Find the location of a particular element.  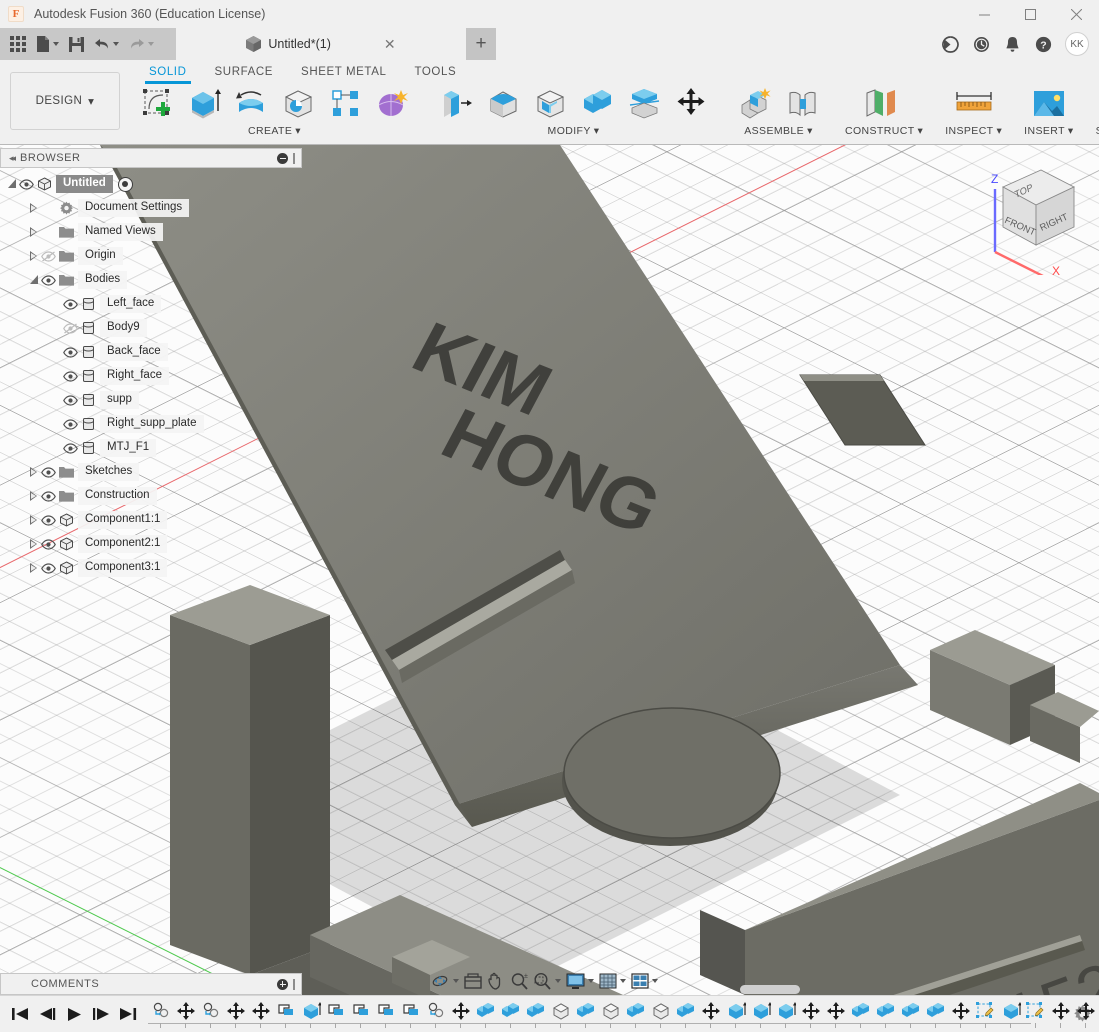

orbit-icon is located at coordinates (444, 981).